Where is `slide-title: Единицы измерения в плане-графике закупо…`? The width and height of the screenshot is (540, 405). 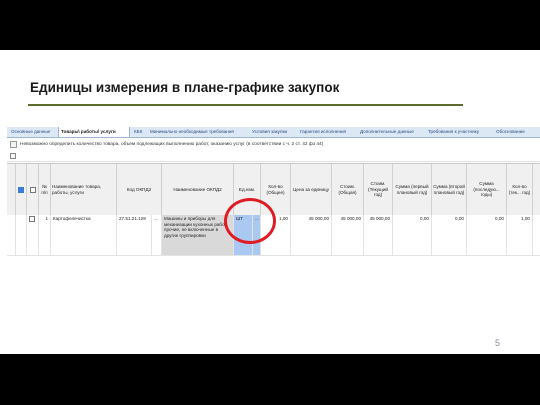 slide-title: Единицы измерения в плане-графике закупо… is located at coordinates (185, 87).